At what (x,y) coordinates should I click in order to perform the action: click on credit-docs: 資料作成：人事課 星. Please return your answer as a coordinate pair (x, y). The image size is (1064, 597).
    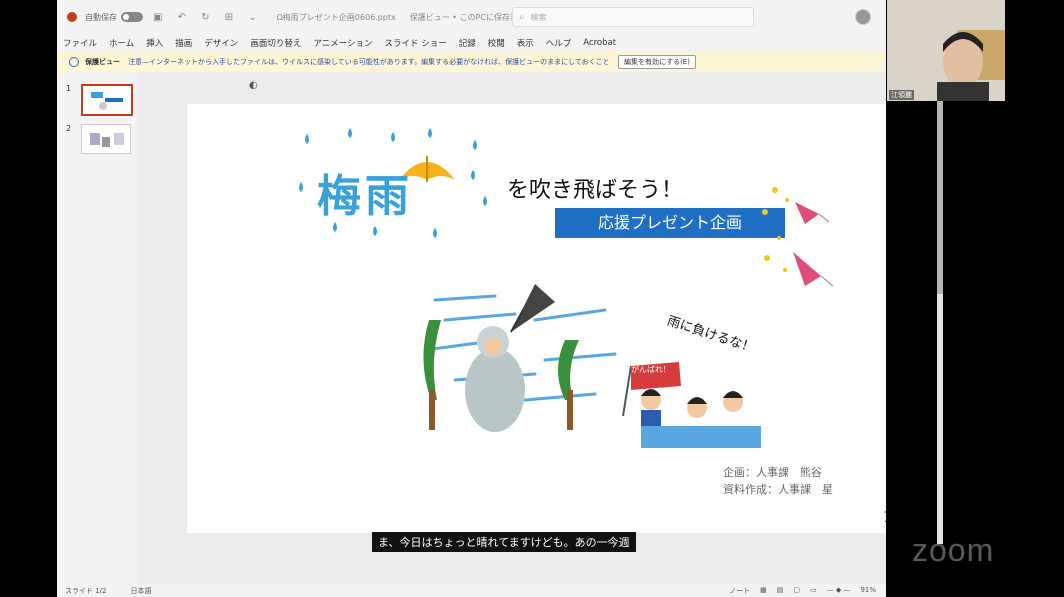
    Looking at the image, I should click on (778, 489).